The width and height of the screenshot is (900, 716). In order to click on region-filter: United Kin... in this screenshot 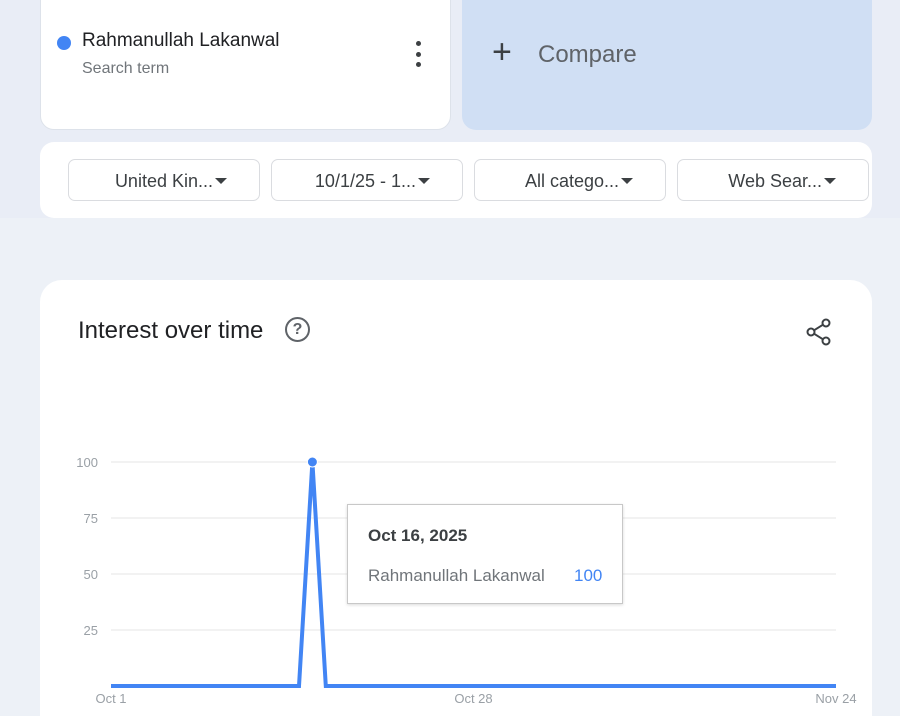, I will do `click(164, 180)`.